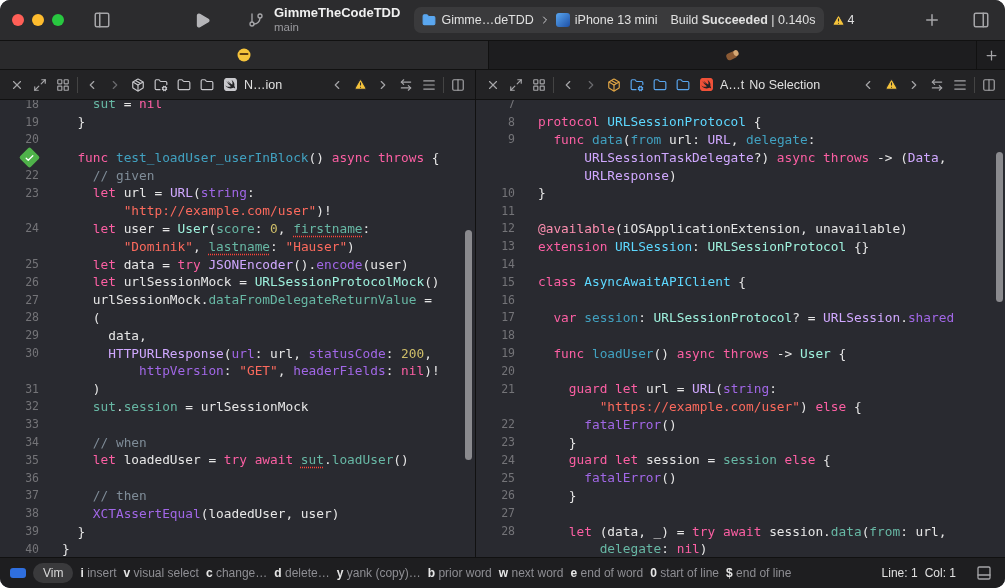 This screenshot has height=588, width=1005. I want to click on key-hint: e end of word, so click(607, 573).